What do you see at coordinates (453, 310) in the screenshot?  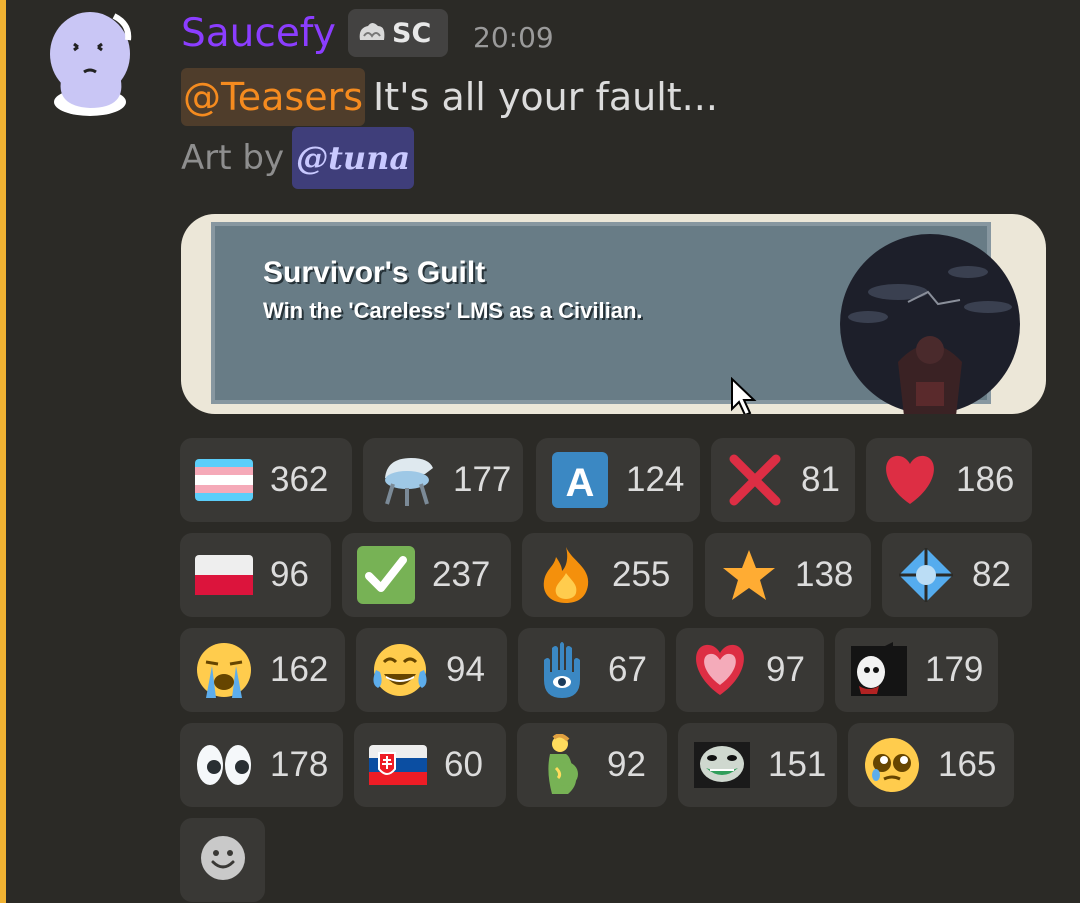 I see `achievement-description: Win the 'Careless' LMS as a Civilian.` at bounding box center [453, 310].